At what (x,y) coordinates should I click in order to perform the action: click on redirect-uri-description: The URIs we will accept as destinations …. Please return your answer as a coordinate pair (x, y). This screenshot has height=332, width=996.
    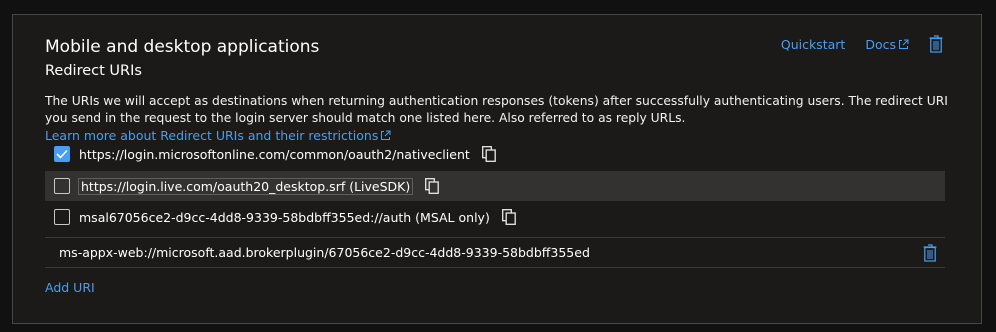
    Looking at the image, I should click on (497, 119).